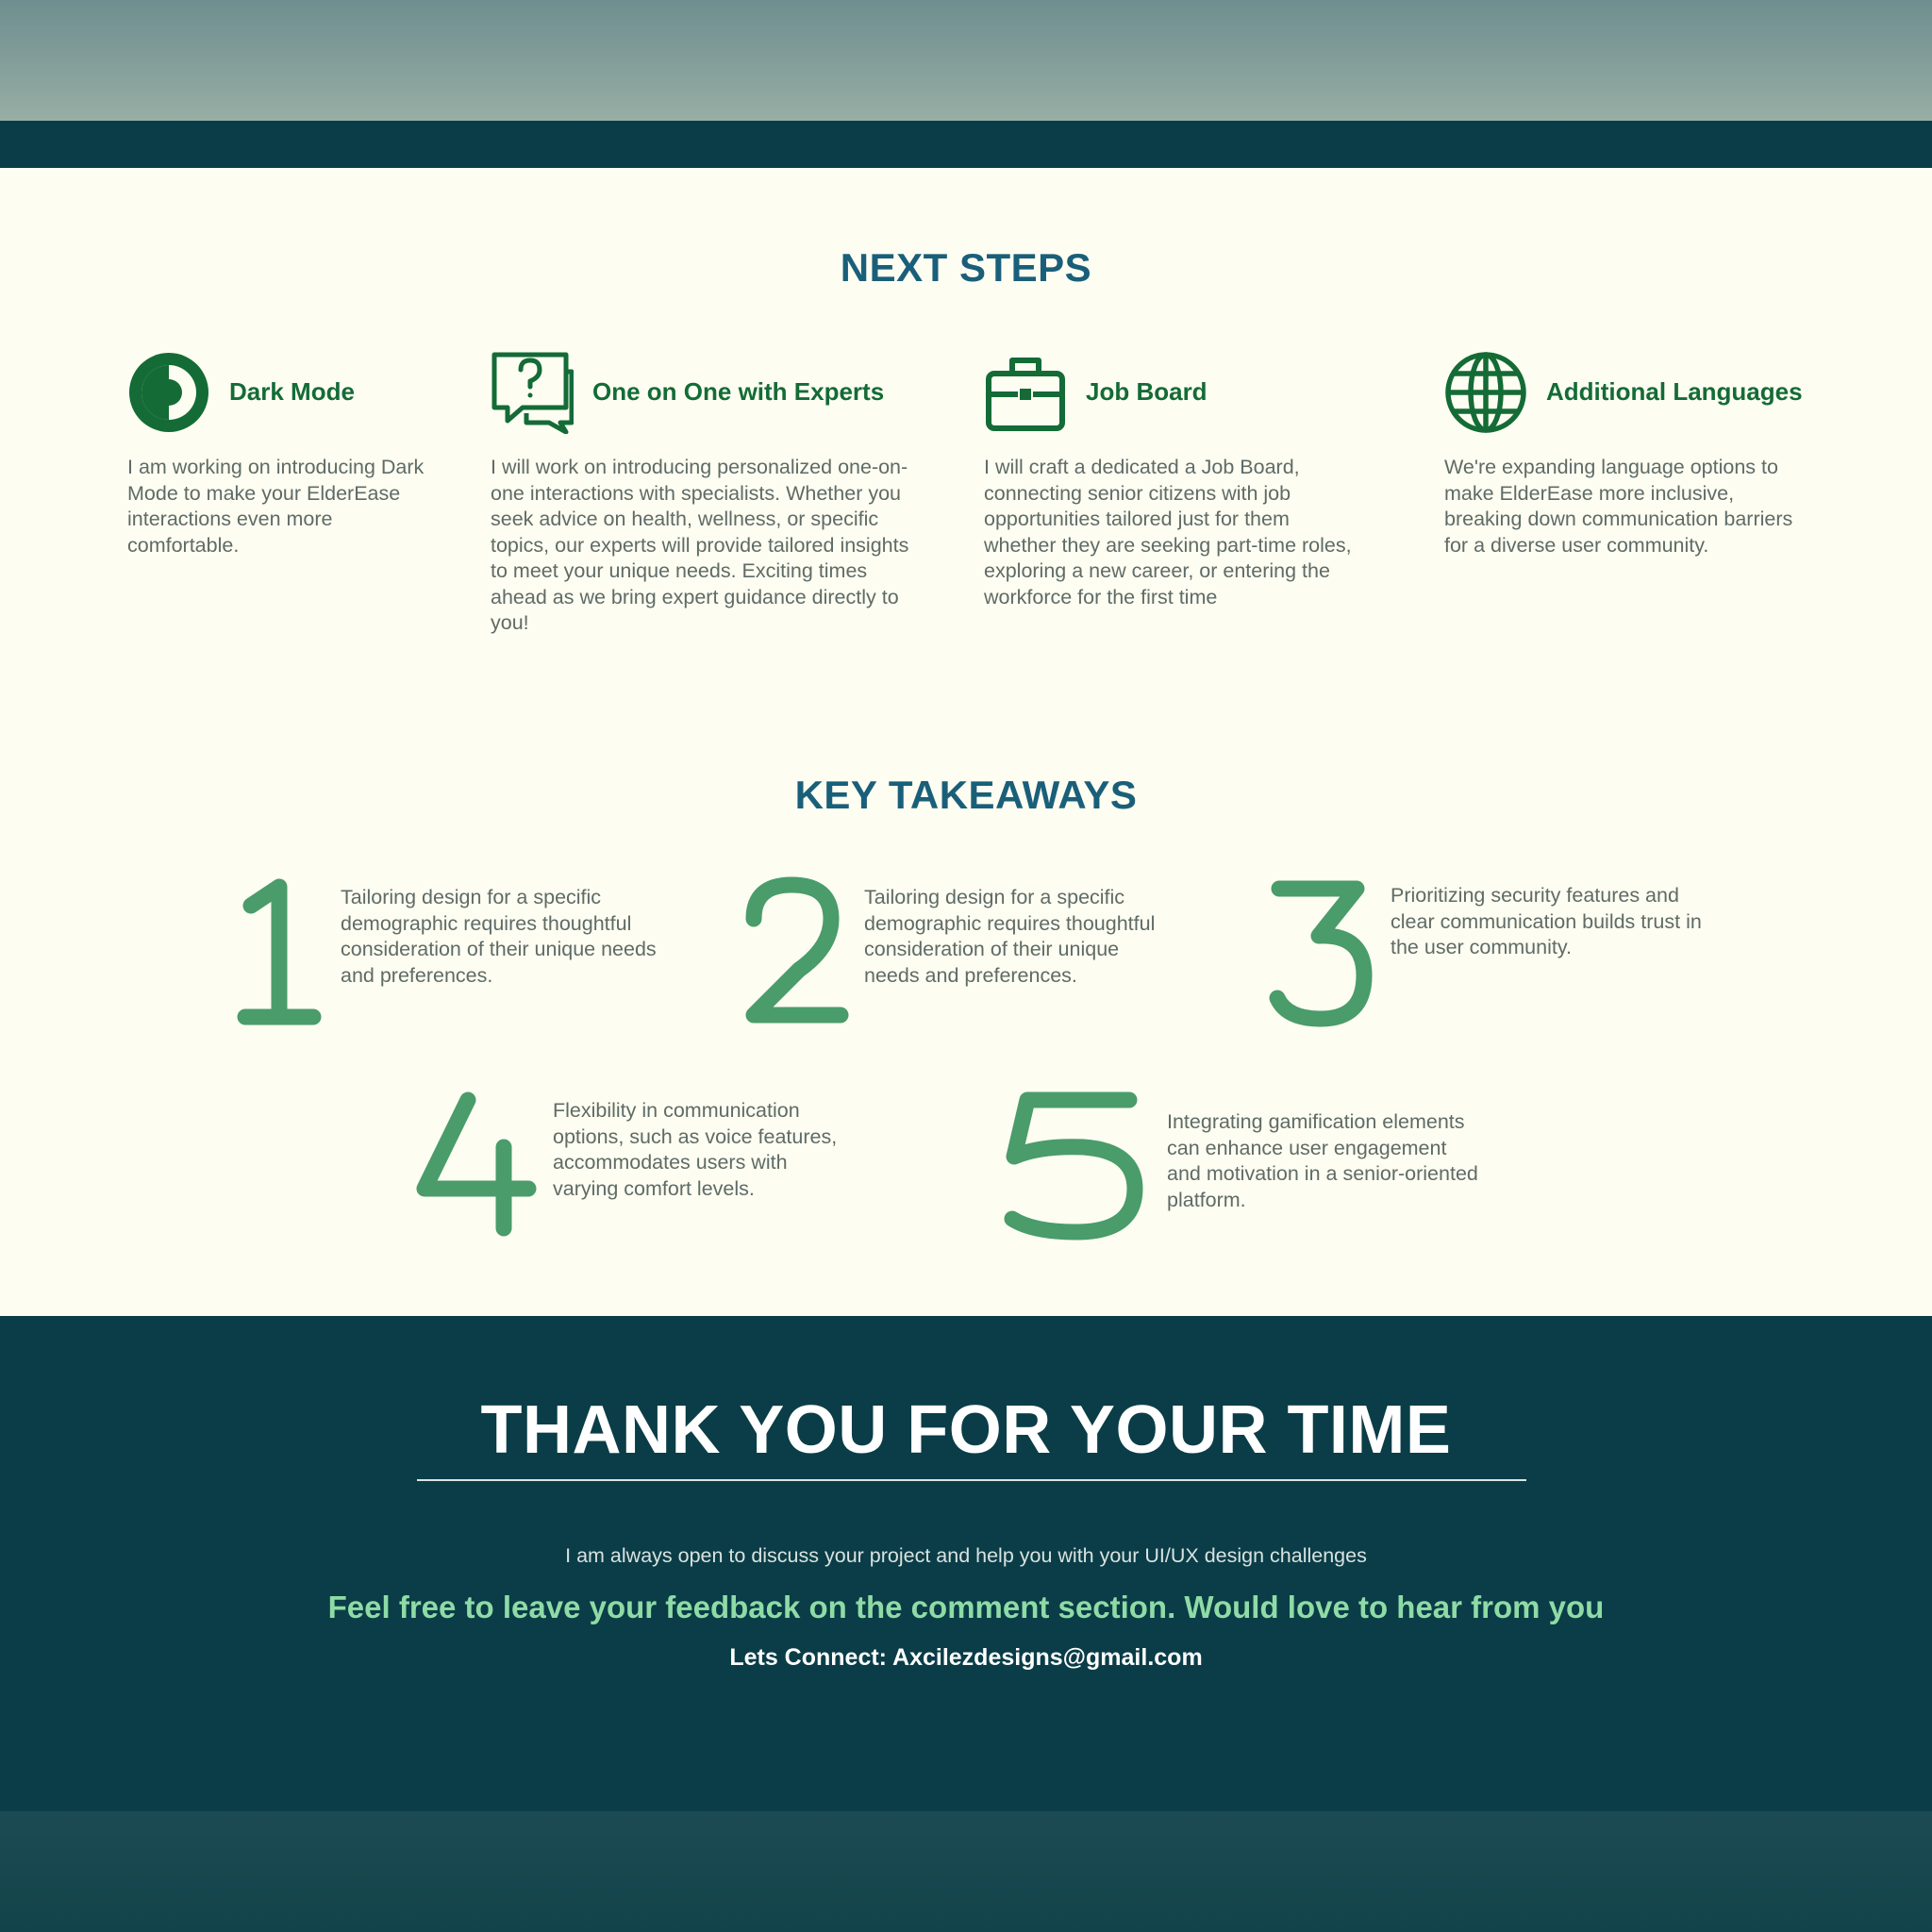 The width and height of the screenshot is (1932, 1932). Describe the element at coordinates (168, 393) in the screenshot. I see `dark-mode-icon` at that location.